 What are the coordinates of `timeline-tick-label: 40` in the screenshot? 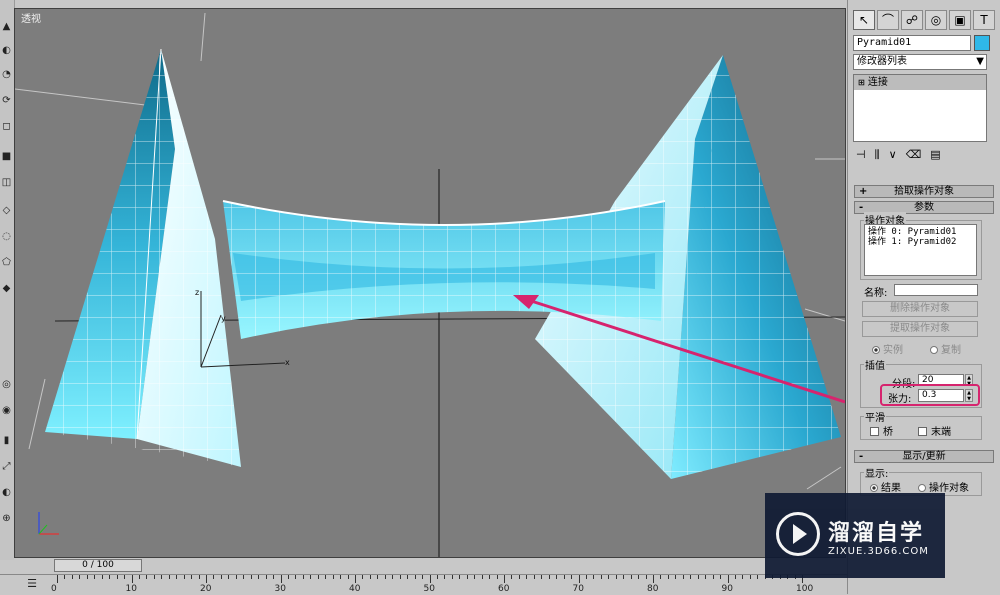 It's located at (355, 589).